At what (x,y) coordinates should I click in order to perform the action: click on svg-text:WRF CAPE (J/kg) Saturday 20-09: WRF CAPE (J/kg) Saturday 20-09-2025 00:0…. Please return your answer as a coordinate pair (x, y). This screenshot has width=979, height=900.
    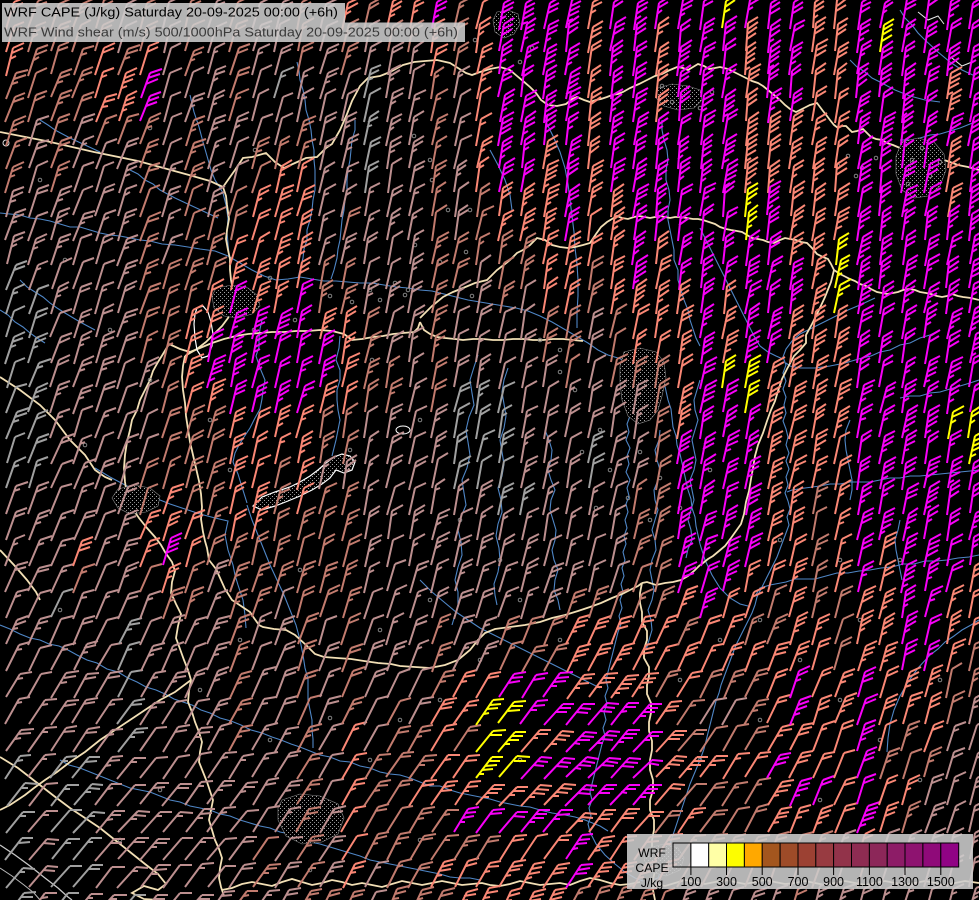
    Looking at the image, I should click on (171, 12).